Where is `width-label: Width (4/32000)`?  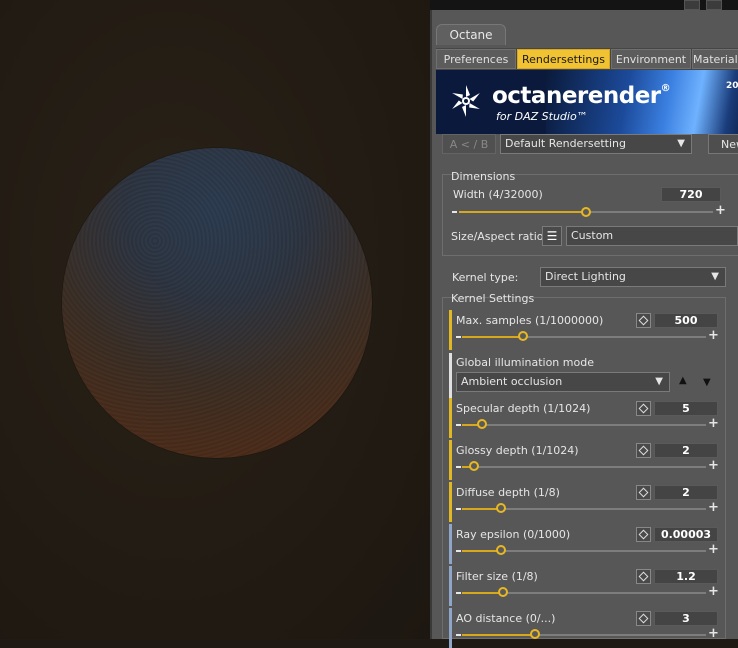
width-label: Width (4/32000) is located at coordinates (498, 194).